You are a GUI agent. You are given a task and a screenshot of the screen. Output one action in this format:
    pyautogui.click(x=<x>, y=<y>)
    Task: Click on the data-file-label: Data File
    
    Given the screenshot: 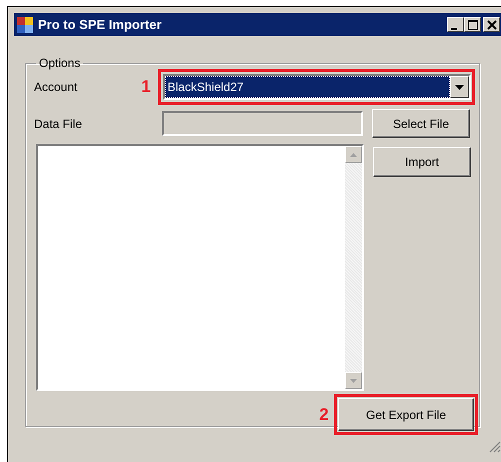 What is the action you would take?
    pyautogui.click(x=59, y=123)
    